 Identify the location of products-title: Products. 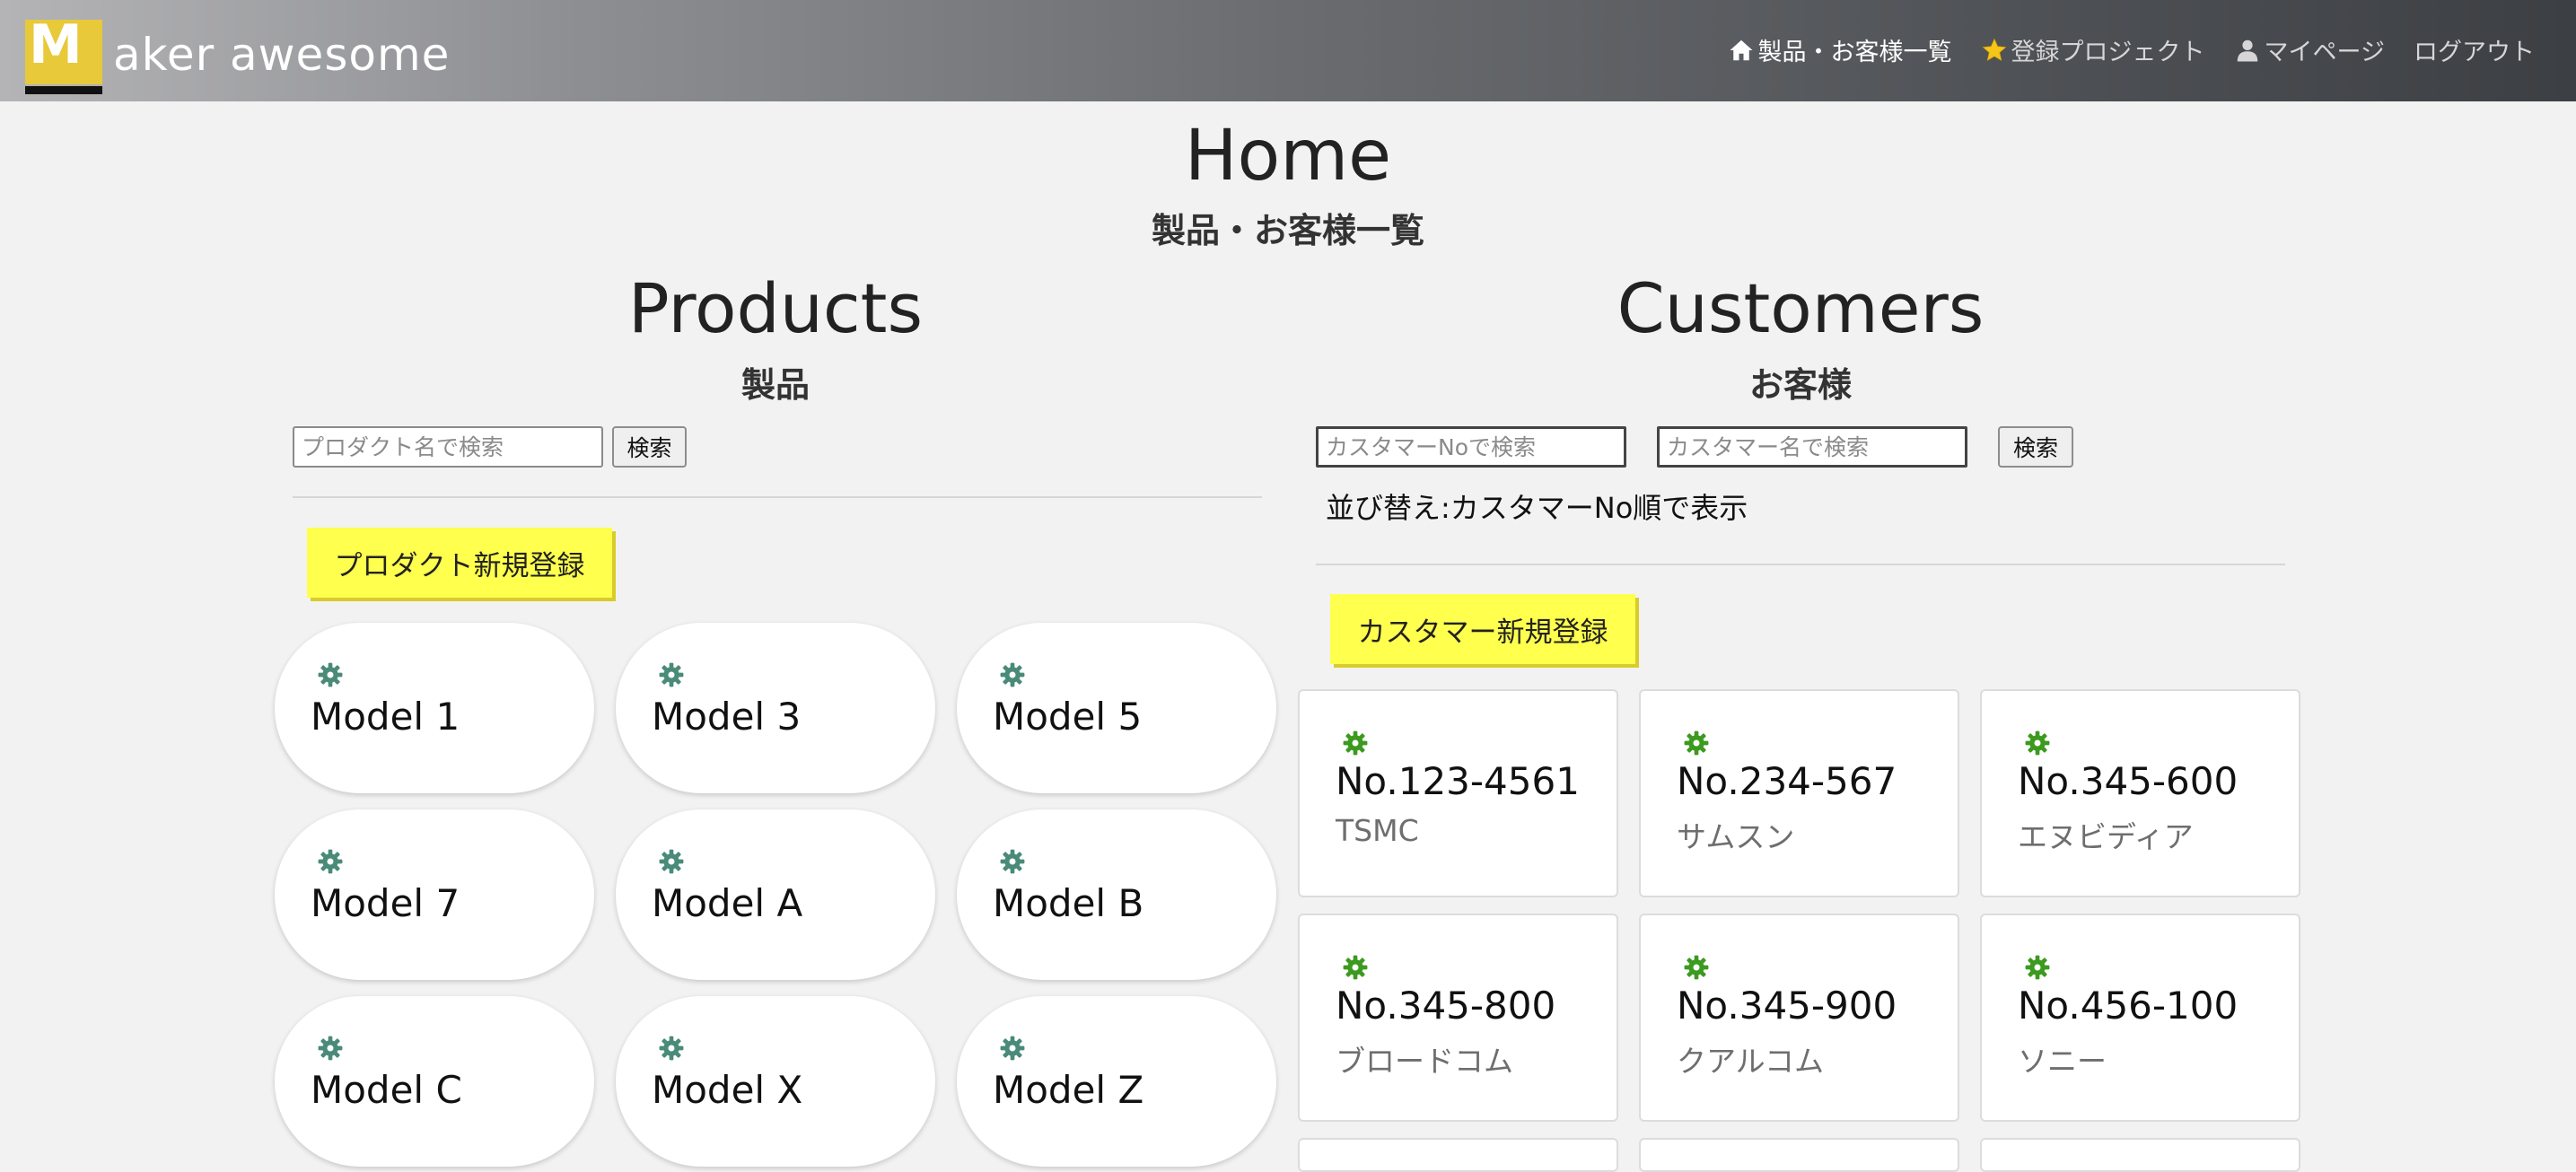
(775, 308).